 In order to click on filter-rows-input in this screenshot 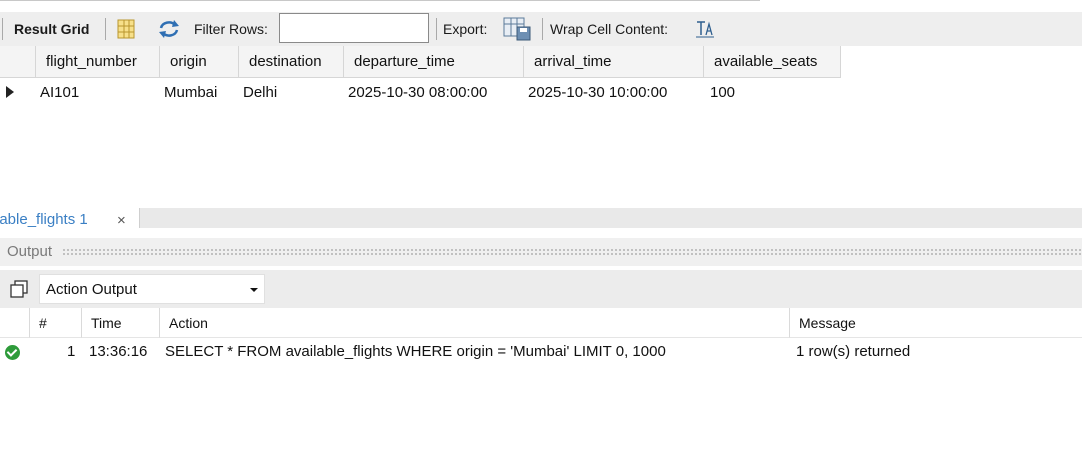, I will do `click(354, 28)`.